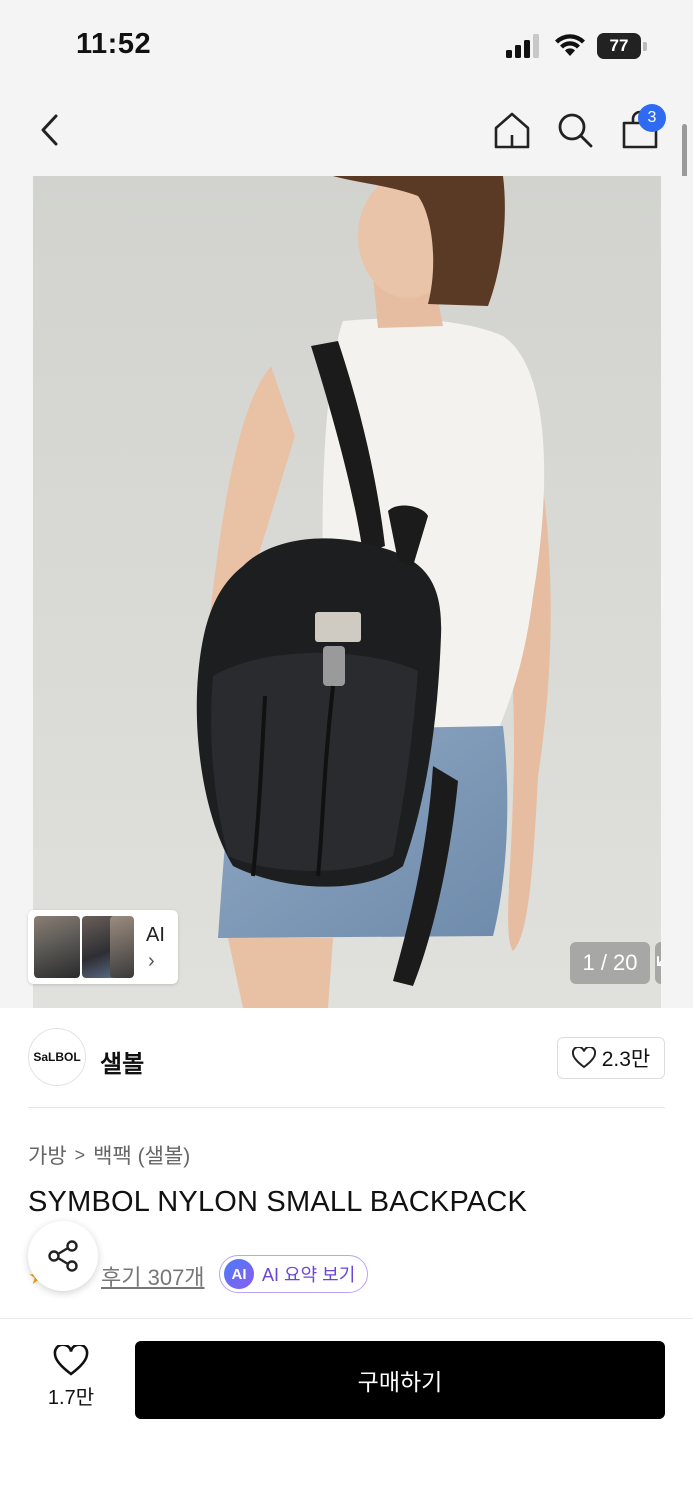 This screenshot has height=1500, width=693. I want to click on status-bar: 11:52 77, so click(346, 46).